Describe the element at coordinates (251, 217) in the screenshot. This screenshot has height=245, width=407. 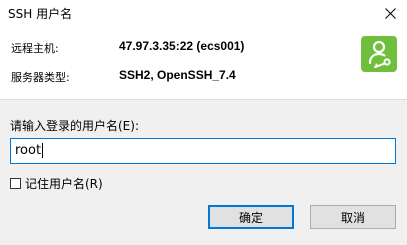
I see `ok-button: 确定` at that location.